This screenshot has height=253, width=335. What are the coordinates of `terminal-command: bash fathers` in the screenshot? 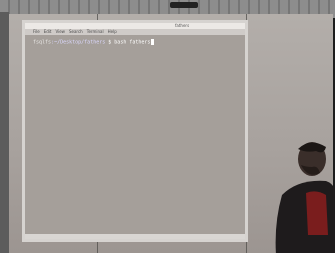 It's located at (132, 42).